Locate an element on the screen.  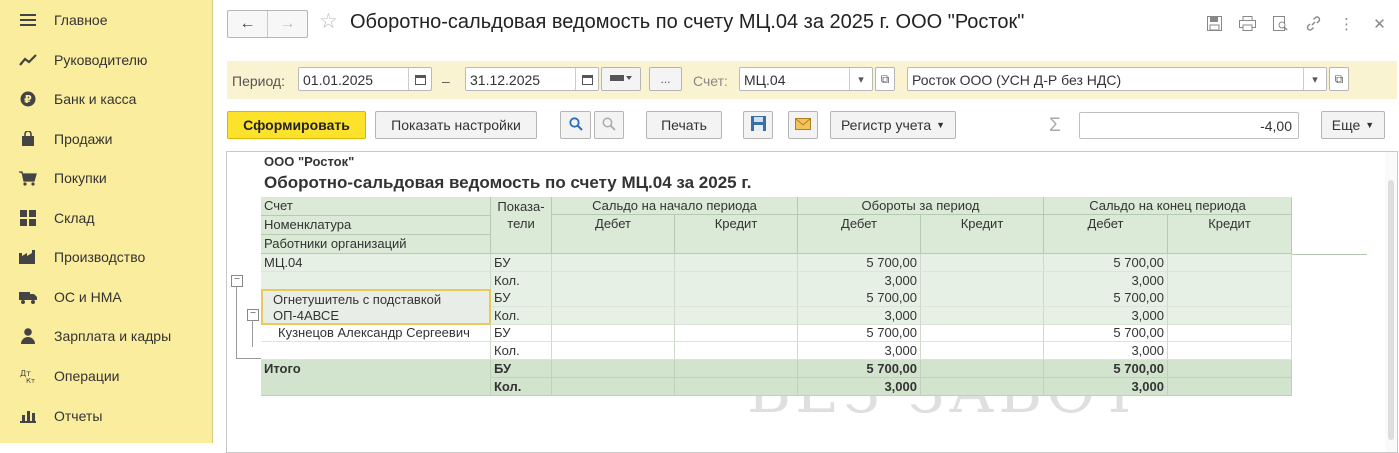
email-button is located at coordinates (803, 125).